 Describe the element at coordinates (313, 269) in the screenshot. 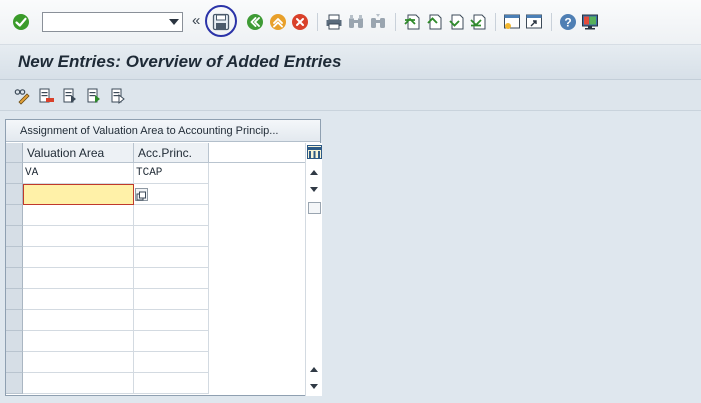

I see `vertical-scrollbar` at that location.